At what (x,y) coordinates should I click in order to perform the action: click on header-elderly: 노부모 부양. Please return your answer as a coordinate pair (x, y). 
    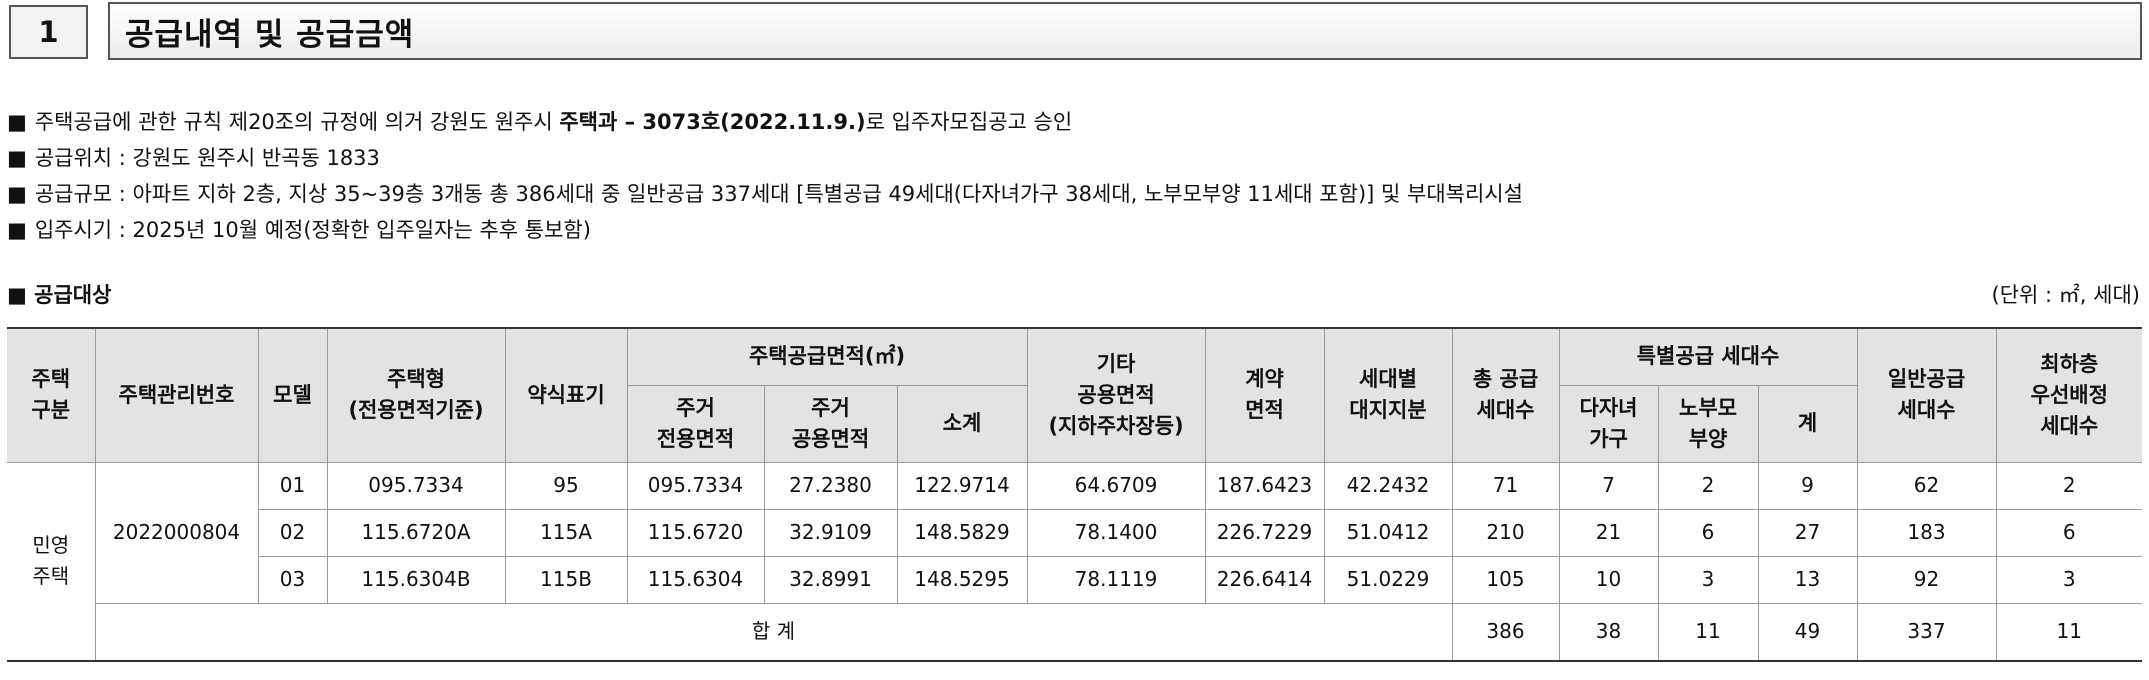
    Looking at the image, I should click on (1708, 423).